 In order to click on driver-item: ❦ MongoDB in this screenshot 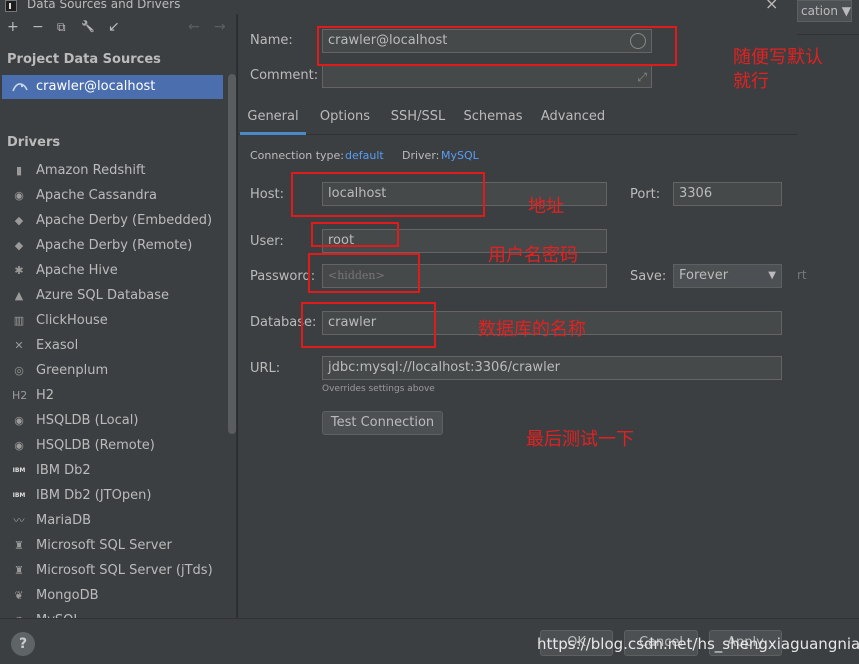, I will do `click(113, 595)`.